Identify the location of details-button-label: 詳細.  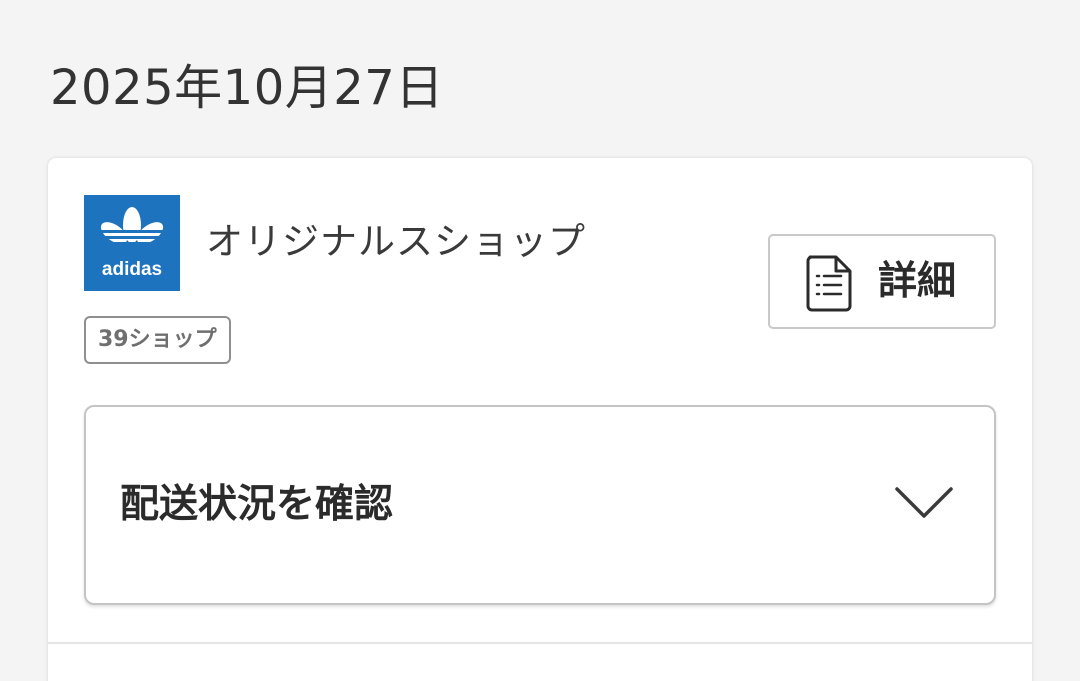
(917, 281).